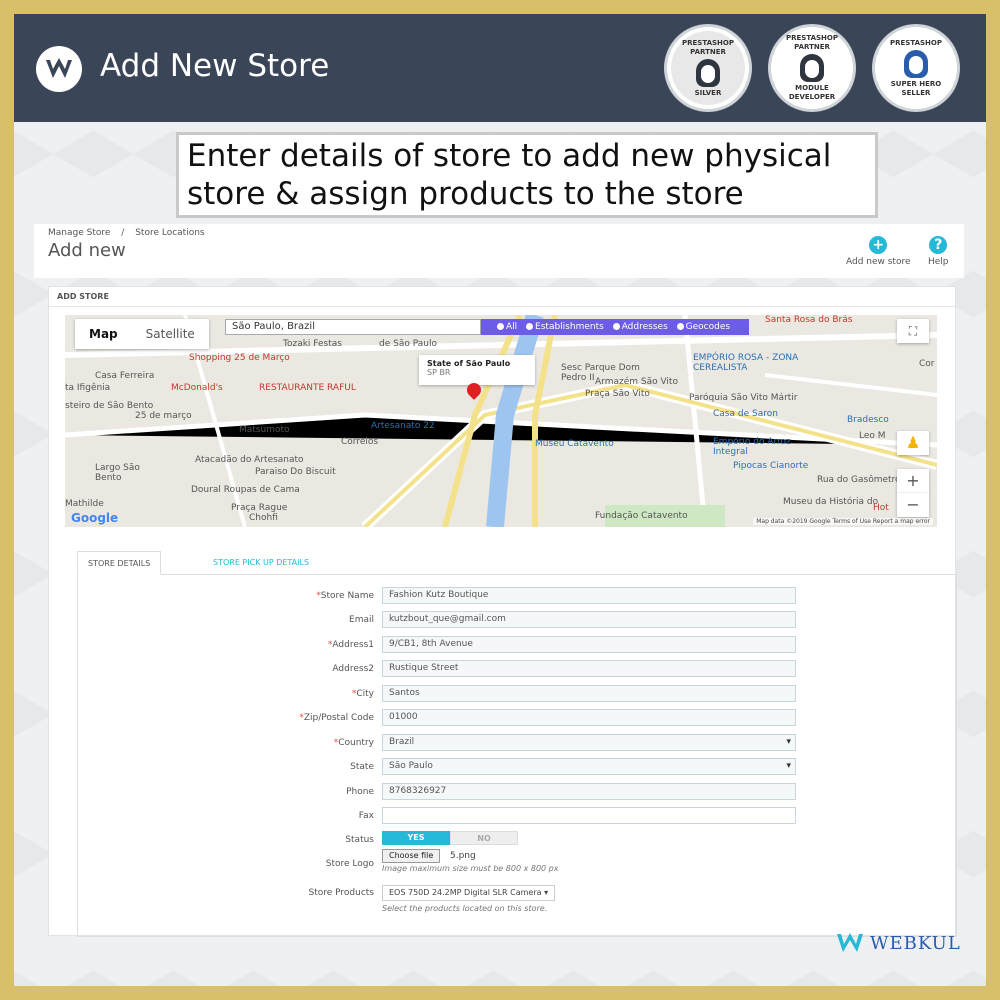 Image resolution: width=1000 pixels, height=1000 pixels. Describe the element at coordinates (416, 838) in the screenshot. I see `status-yes-option: YES` at that location.